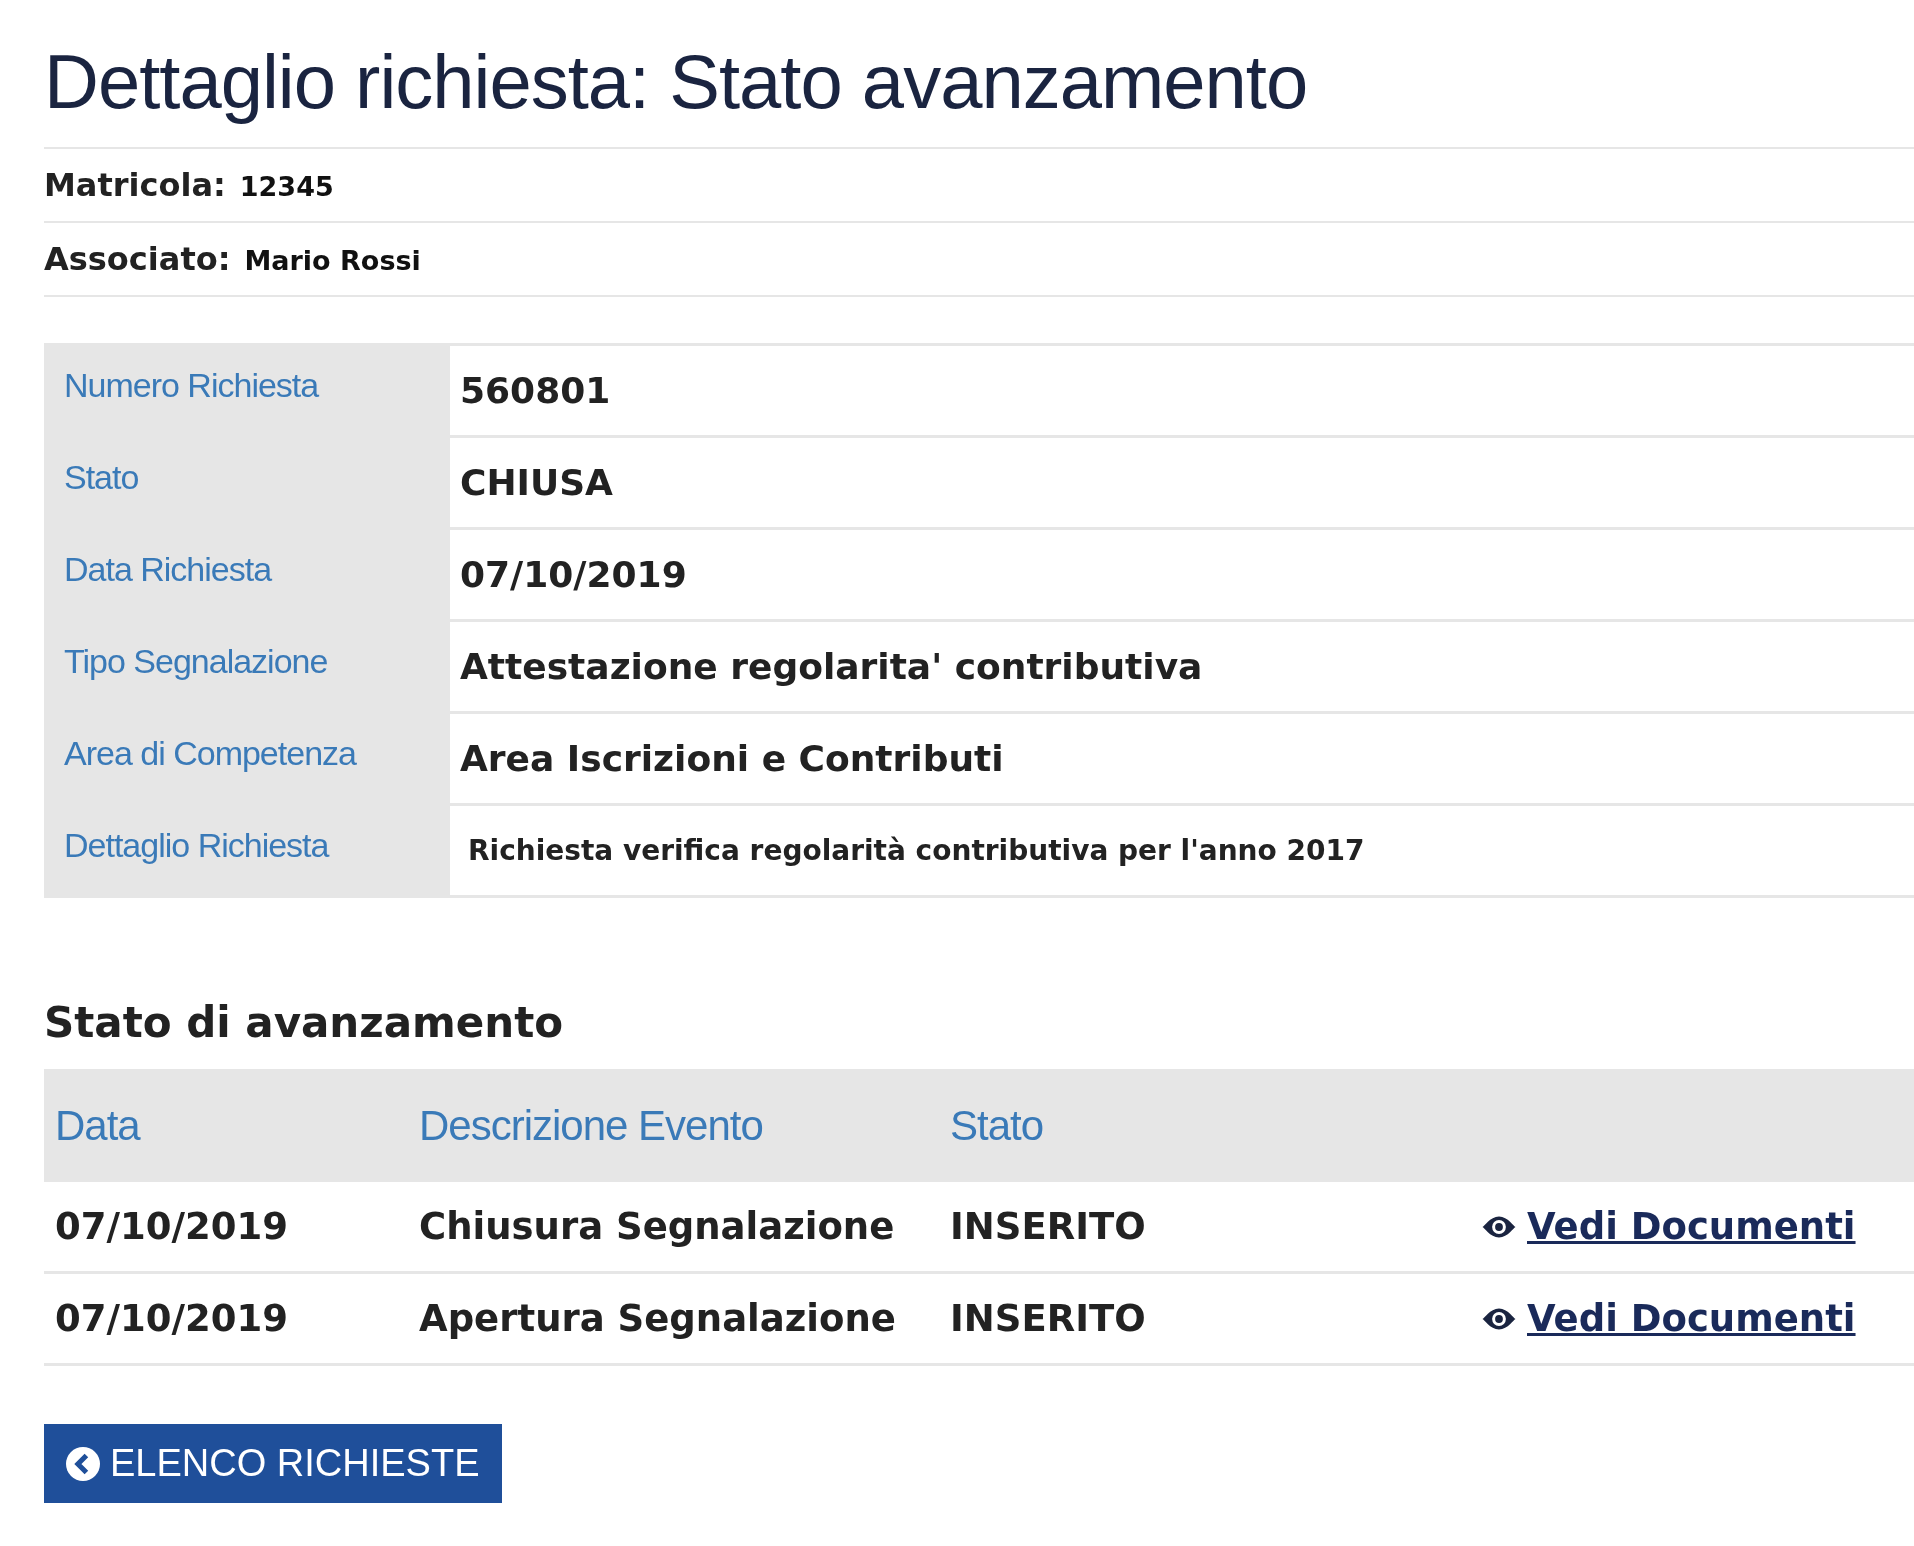  What do you see at coordinates (304, 1022) in the screenshot?
I see `section-title: Stato di avanzamento` at bounding box center [304, 1022].